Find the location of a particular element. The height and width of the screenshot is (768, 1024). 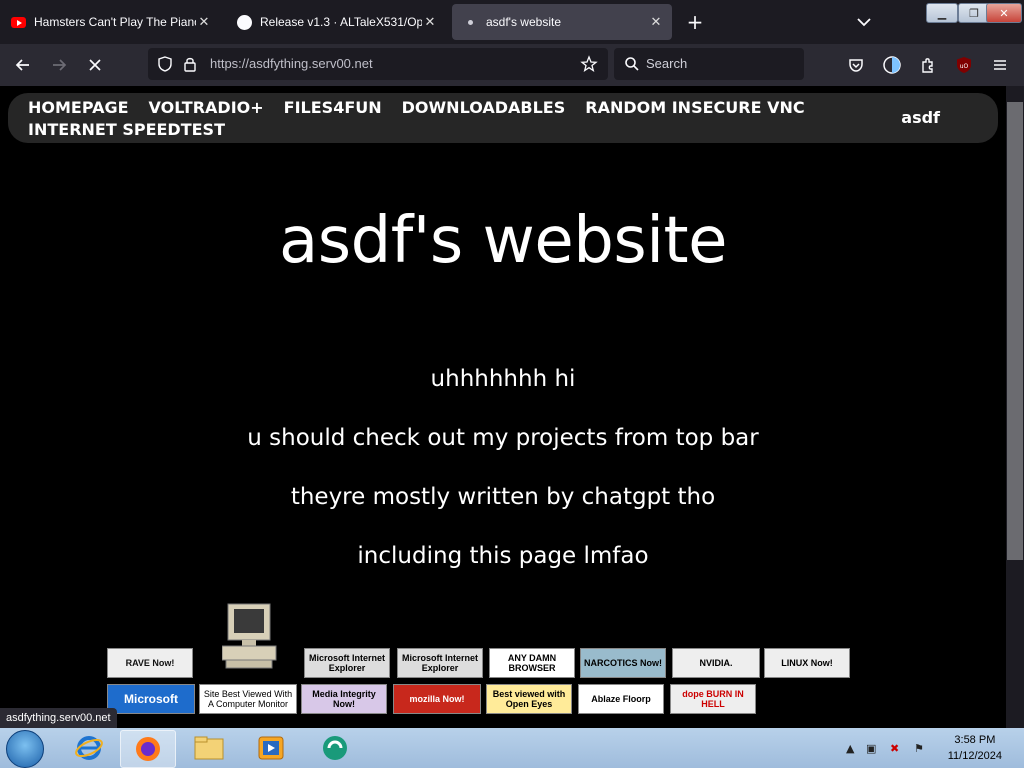

tab-asdf-website: asdf's website ✕ is located at coordinates (562, 22).